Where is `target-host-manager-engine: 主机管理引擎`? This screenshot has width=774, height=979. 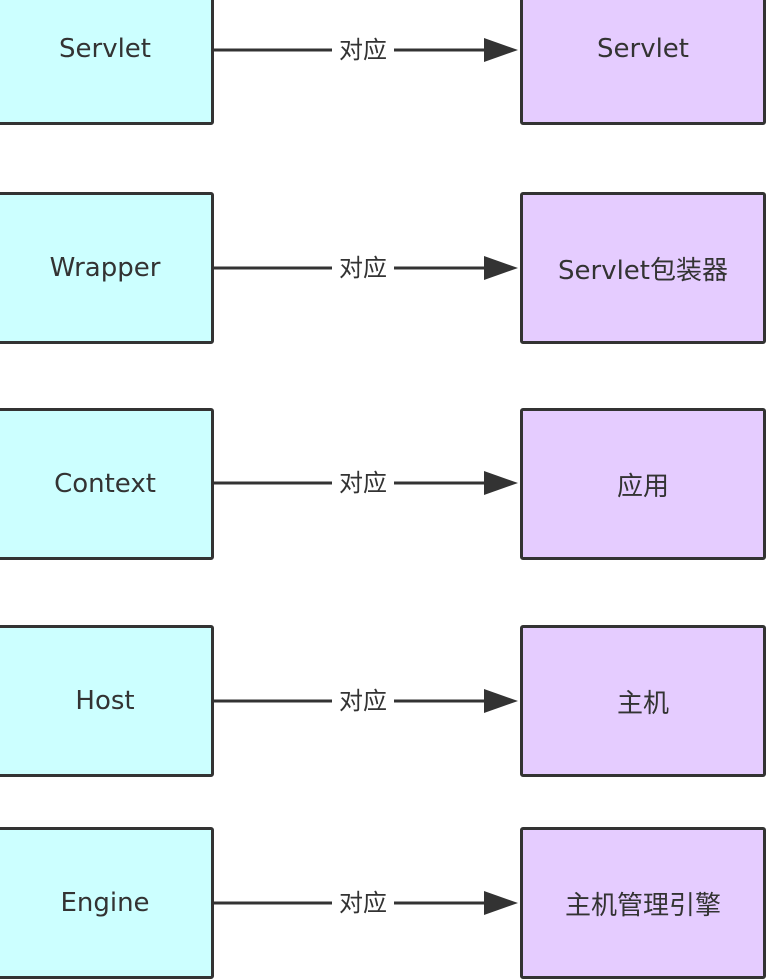
target-host-manager-engine: 主机管理引擎 is located at coordinates (643, 903).